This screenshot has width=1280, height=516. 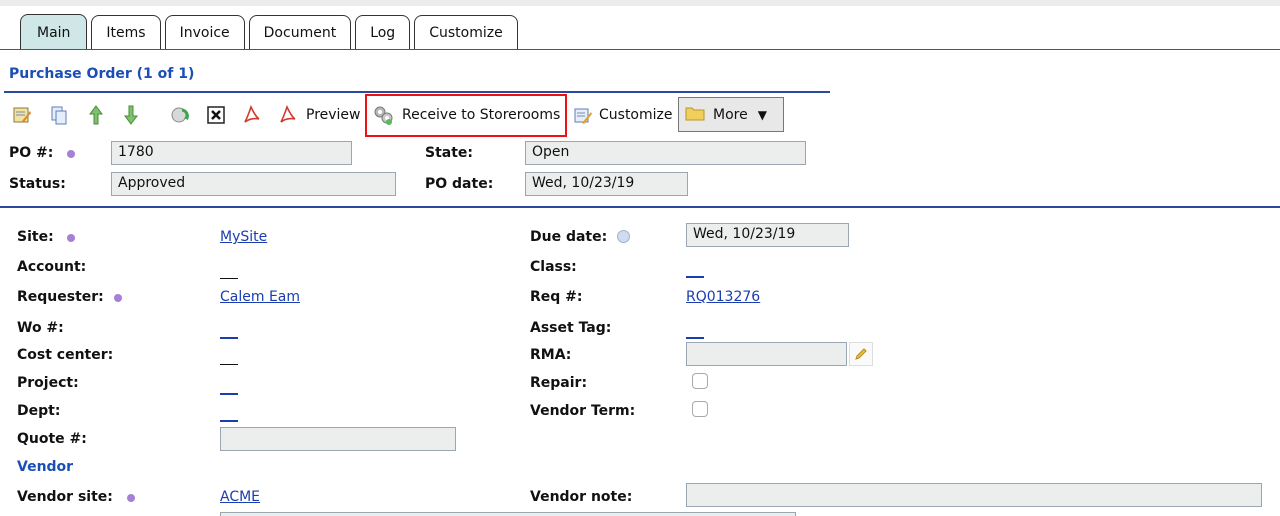 What do you see at coordinates (288, 115) in the screenshot?
I see `pdf-preview-icon` at bounding box center [288, 115].